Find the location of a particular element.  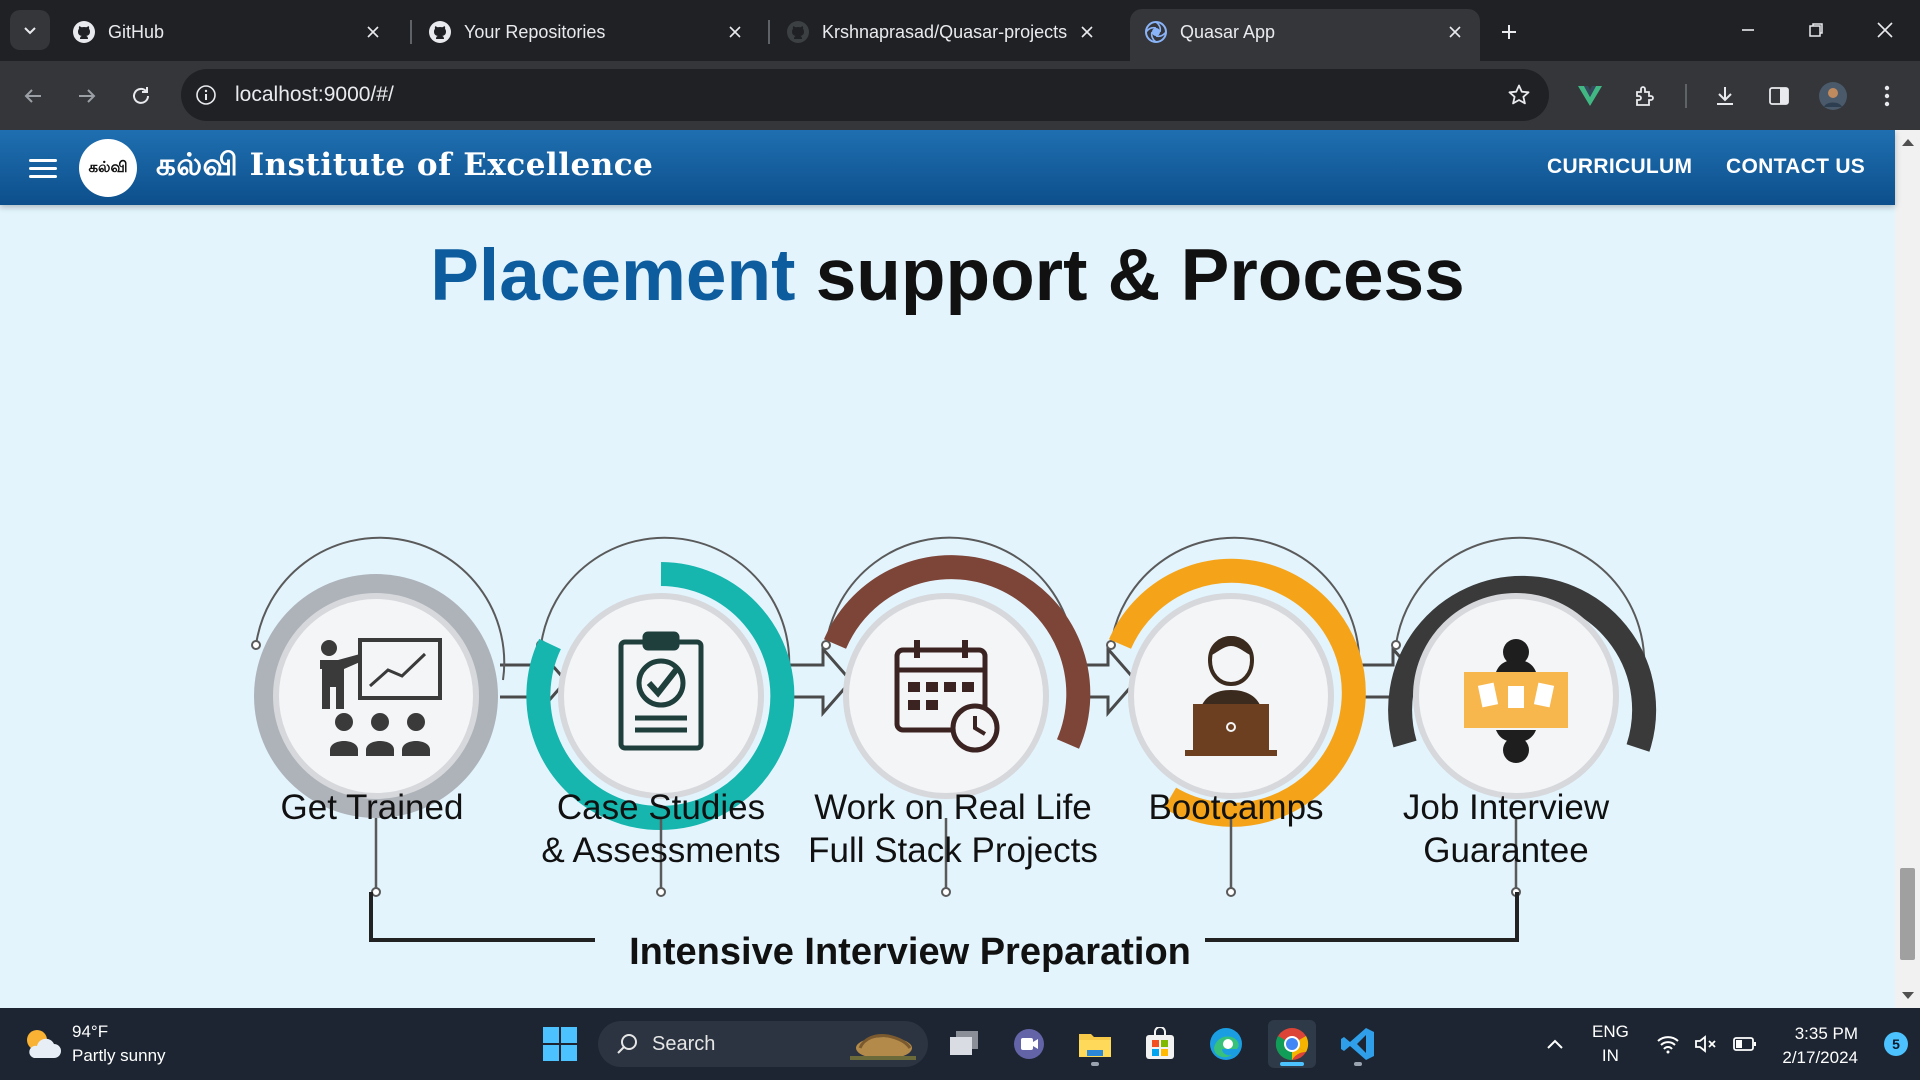

tab-quasar-projects: Krshnaprasad/Quasar-projects is located at coordinates (942, 35).